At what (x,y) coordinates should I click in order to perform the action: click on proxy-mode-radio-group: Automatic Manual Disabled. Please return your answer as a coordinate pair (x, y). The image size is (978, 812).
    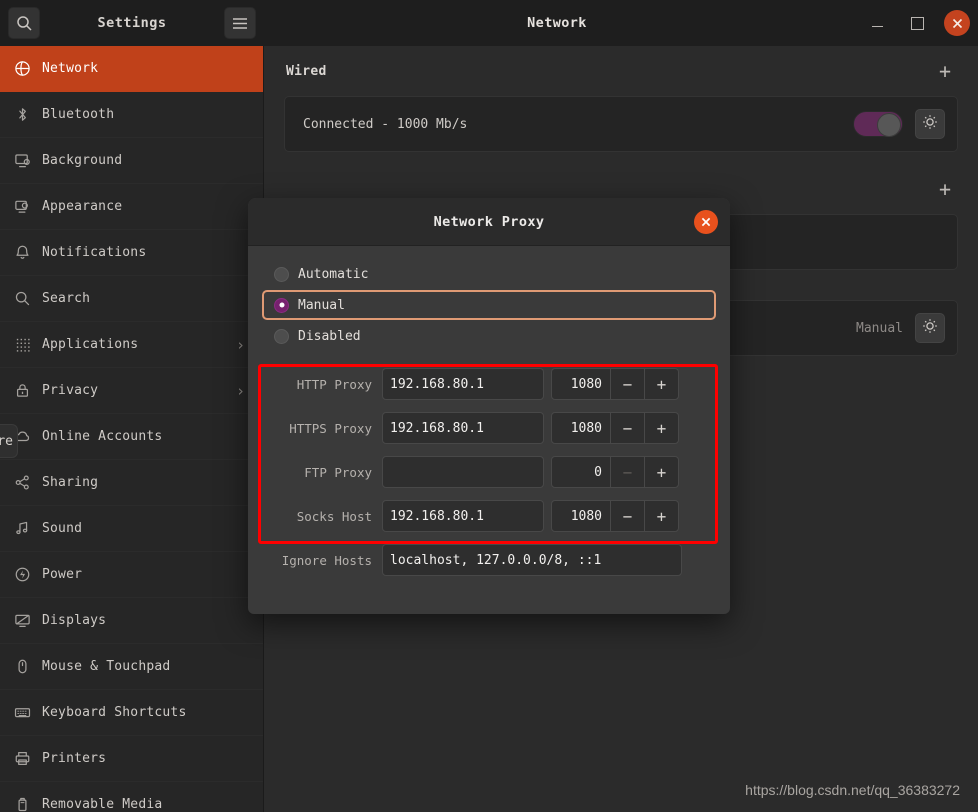
    Looking at the image, I should click on (489, 305).